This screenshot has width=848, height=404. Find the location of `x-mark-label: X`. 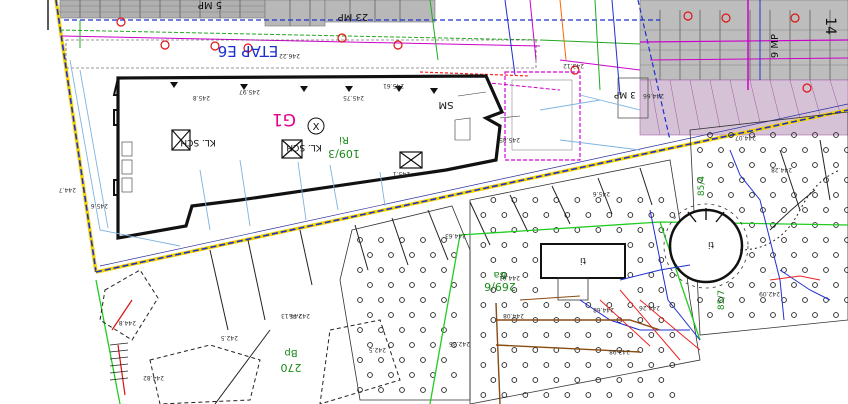

x-mark-label: X is located at coordinates (316, 127).